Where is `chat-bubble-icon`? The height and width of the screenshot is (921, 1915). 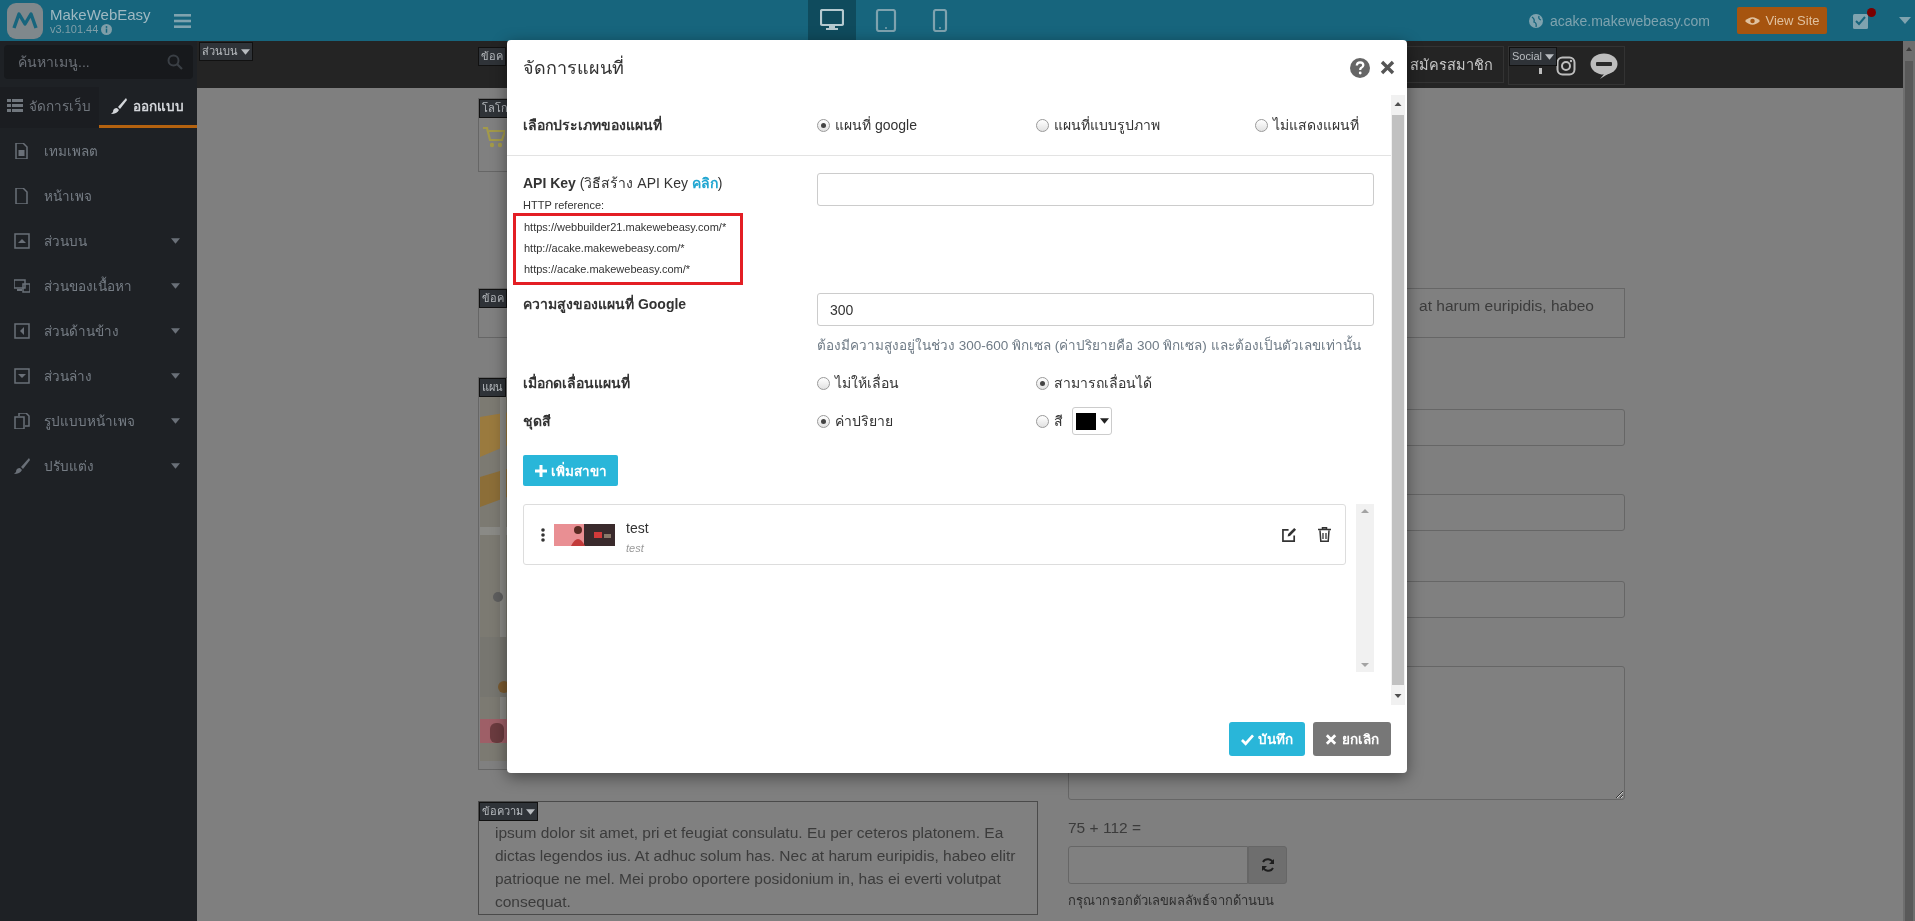 chat-bubble-icon is located at coordinates (1604, 65).